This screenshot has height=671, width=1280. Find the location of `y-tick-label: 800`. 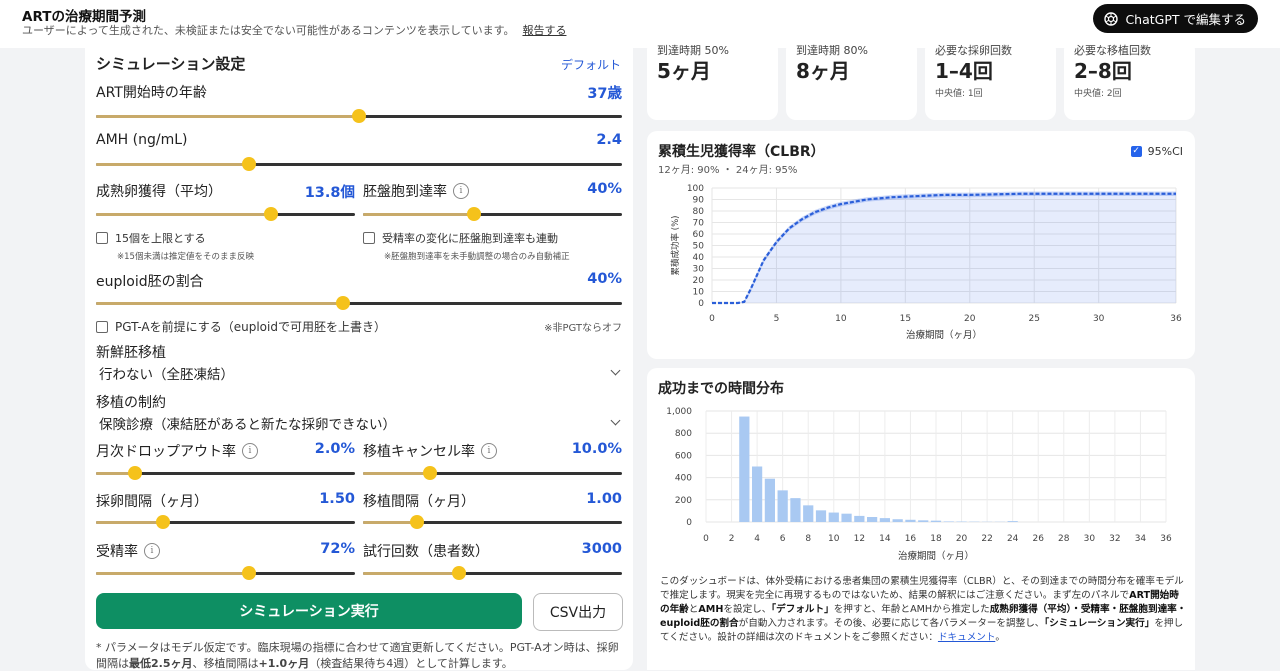

y-tick-label: 800 is located at coordinates (683, 434).